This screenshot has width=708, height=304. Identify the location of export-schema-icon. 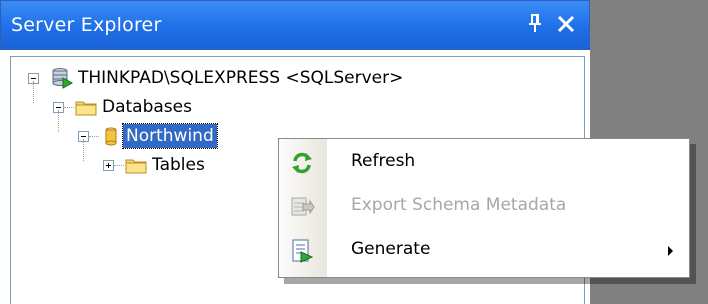
(303, 206).